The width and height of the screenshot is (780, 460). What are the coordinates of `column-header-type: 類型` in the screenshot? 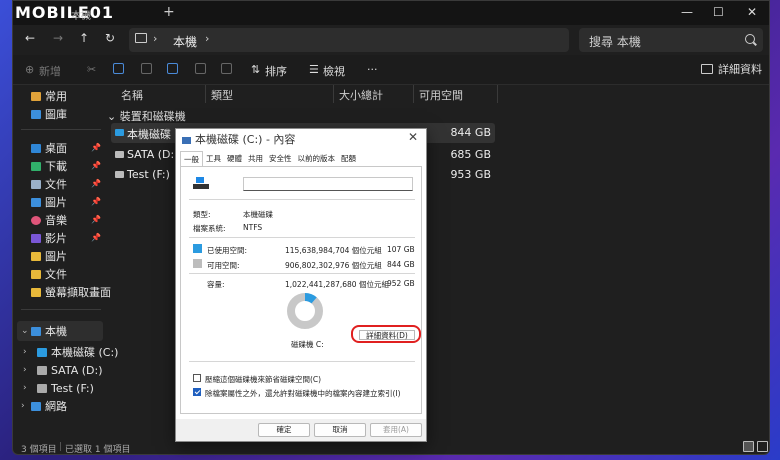 It's located at (222, 95).